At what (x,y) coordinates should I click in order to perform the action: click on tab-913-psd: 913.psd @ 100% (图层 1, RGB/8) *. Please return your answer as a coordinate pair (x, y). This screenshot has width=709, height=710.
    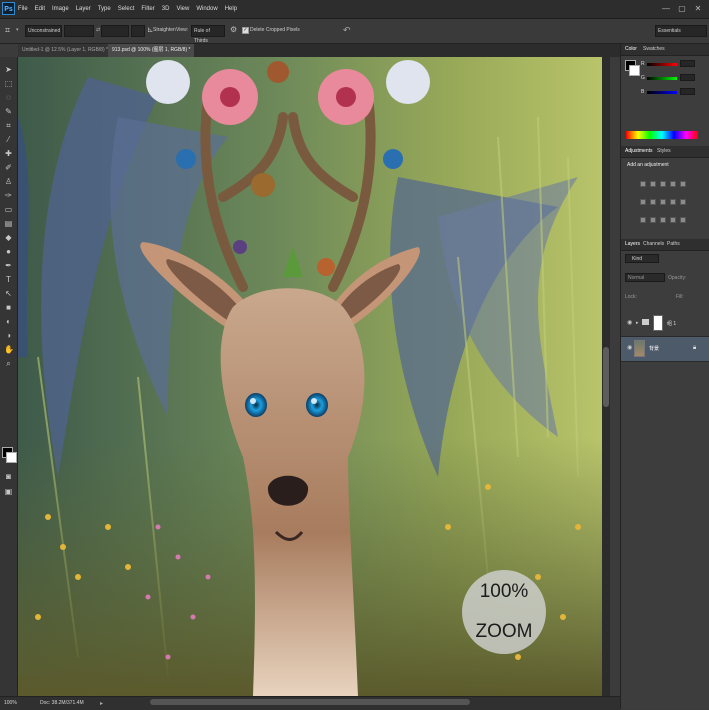
    Looking at the image, I should click on (151, 50).